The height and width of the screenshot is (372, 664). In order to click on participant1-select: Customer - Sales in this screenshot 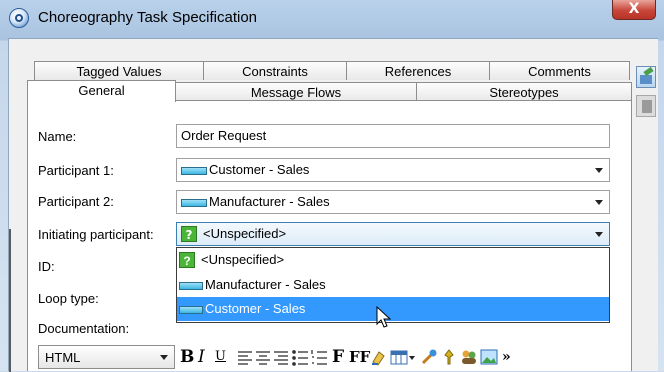, I will do `click(393, 170)`.